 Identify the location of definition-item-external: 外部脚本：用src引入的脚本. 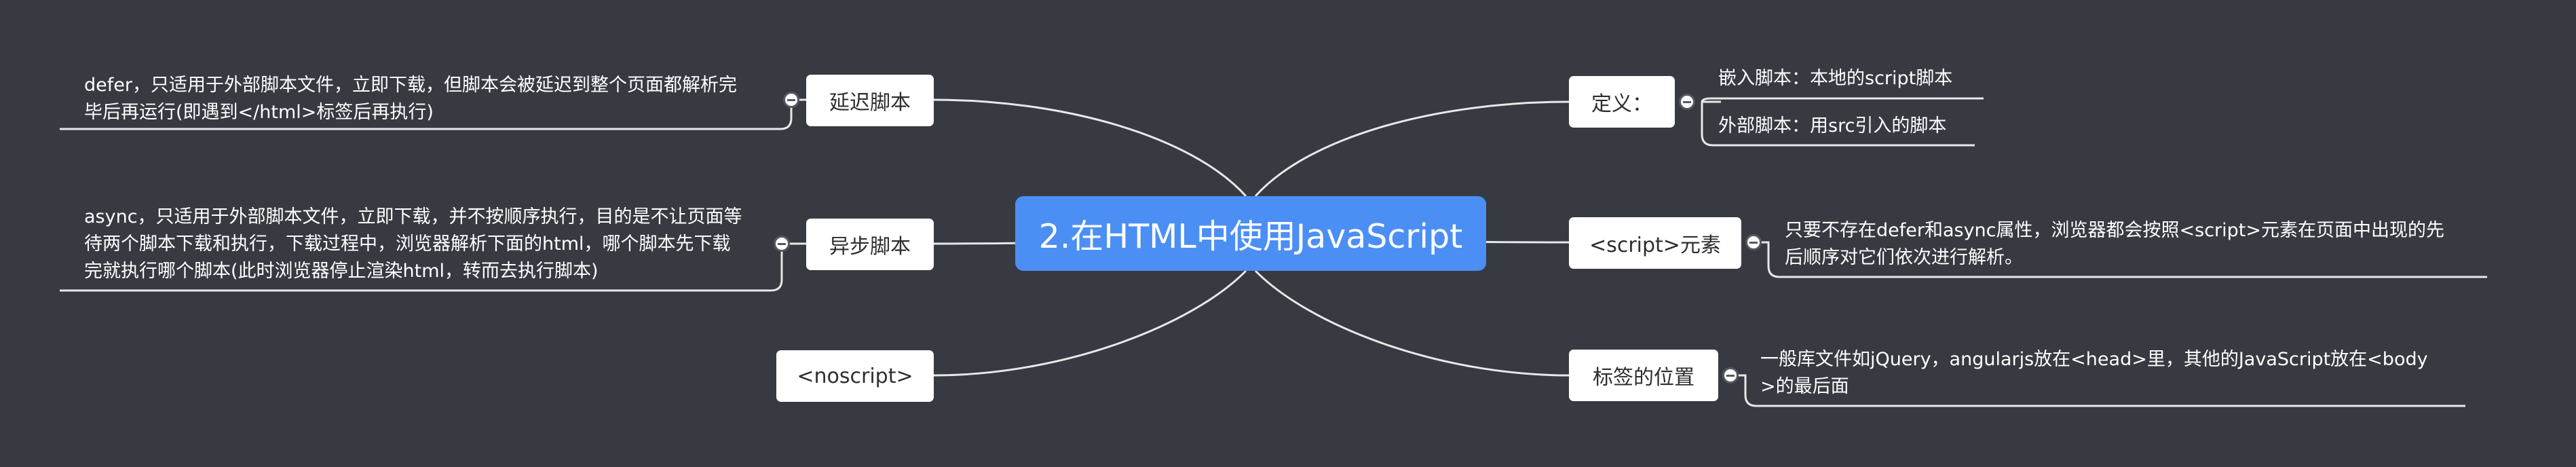
(1832, 125).